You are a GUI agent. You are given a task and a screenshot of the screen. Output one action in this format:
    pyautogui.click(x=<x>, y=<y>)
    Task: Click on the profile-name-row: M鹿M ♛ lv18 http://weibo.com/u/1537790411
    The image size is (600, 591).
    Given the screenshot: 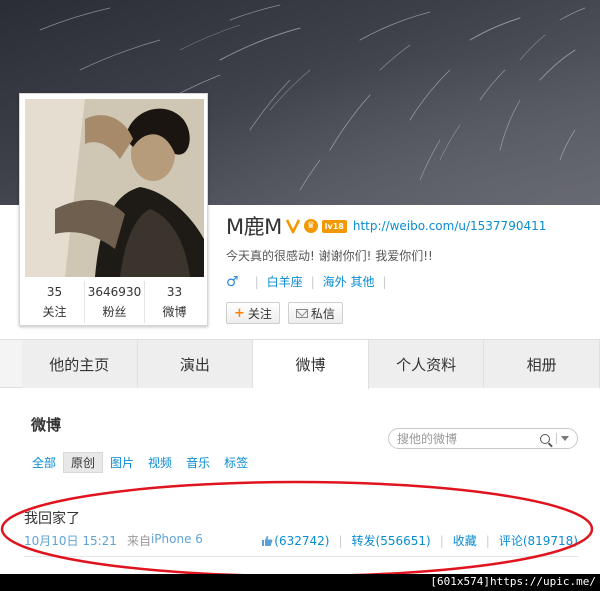 What is the action you would take?
    pyautogui.click(x=386, y=226)
    